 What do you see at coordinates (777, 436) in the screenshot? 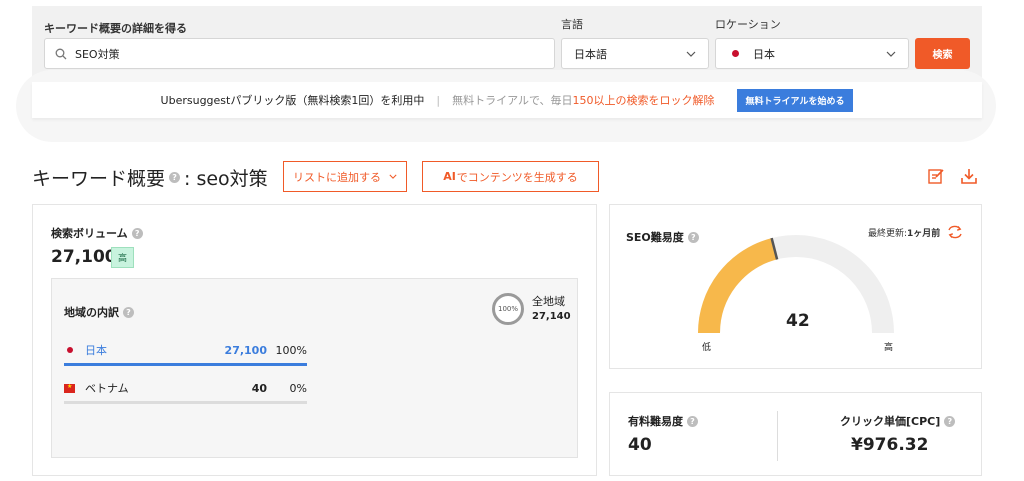
I see `divider` at bounding box center [777, 436].